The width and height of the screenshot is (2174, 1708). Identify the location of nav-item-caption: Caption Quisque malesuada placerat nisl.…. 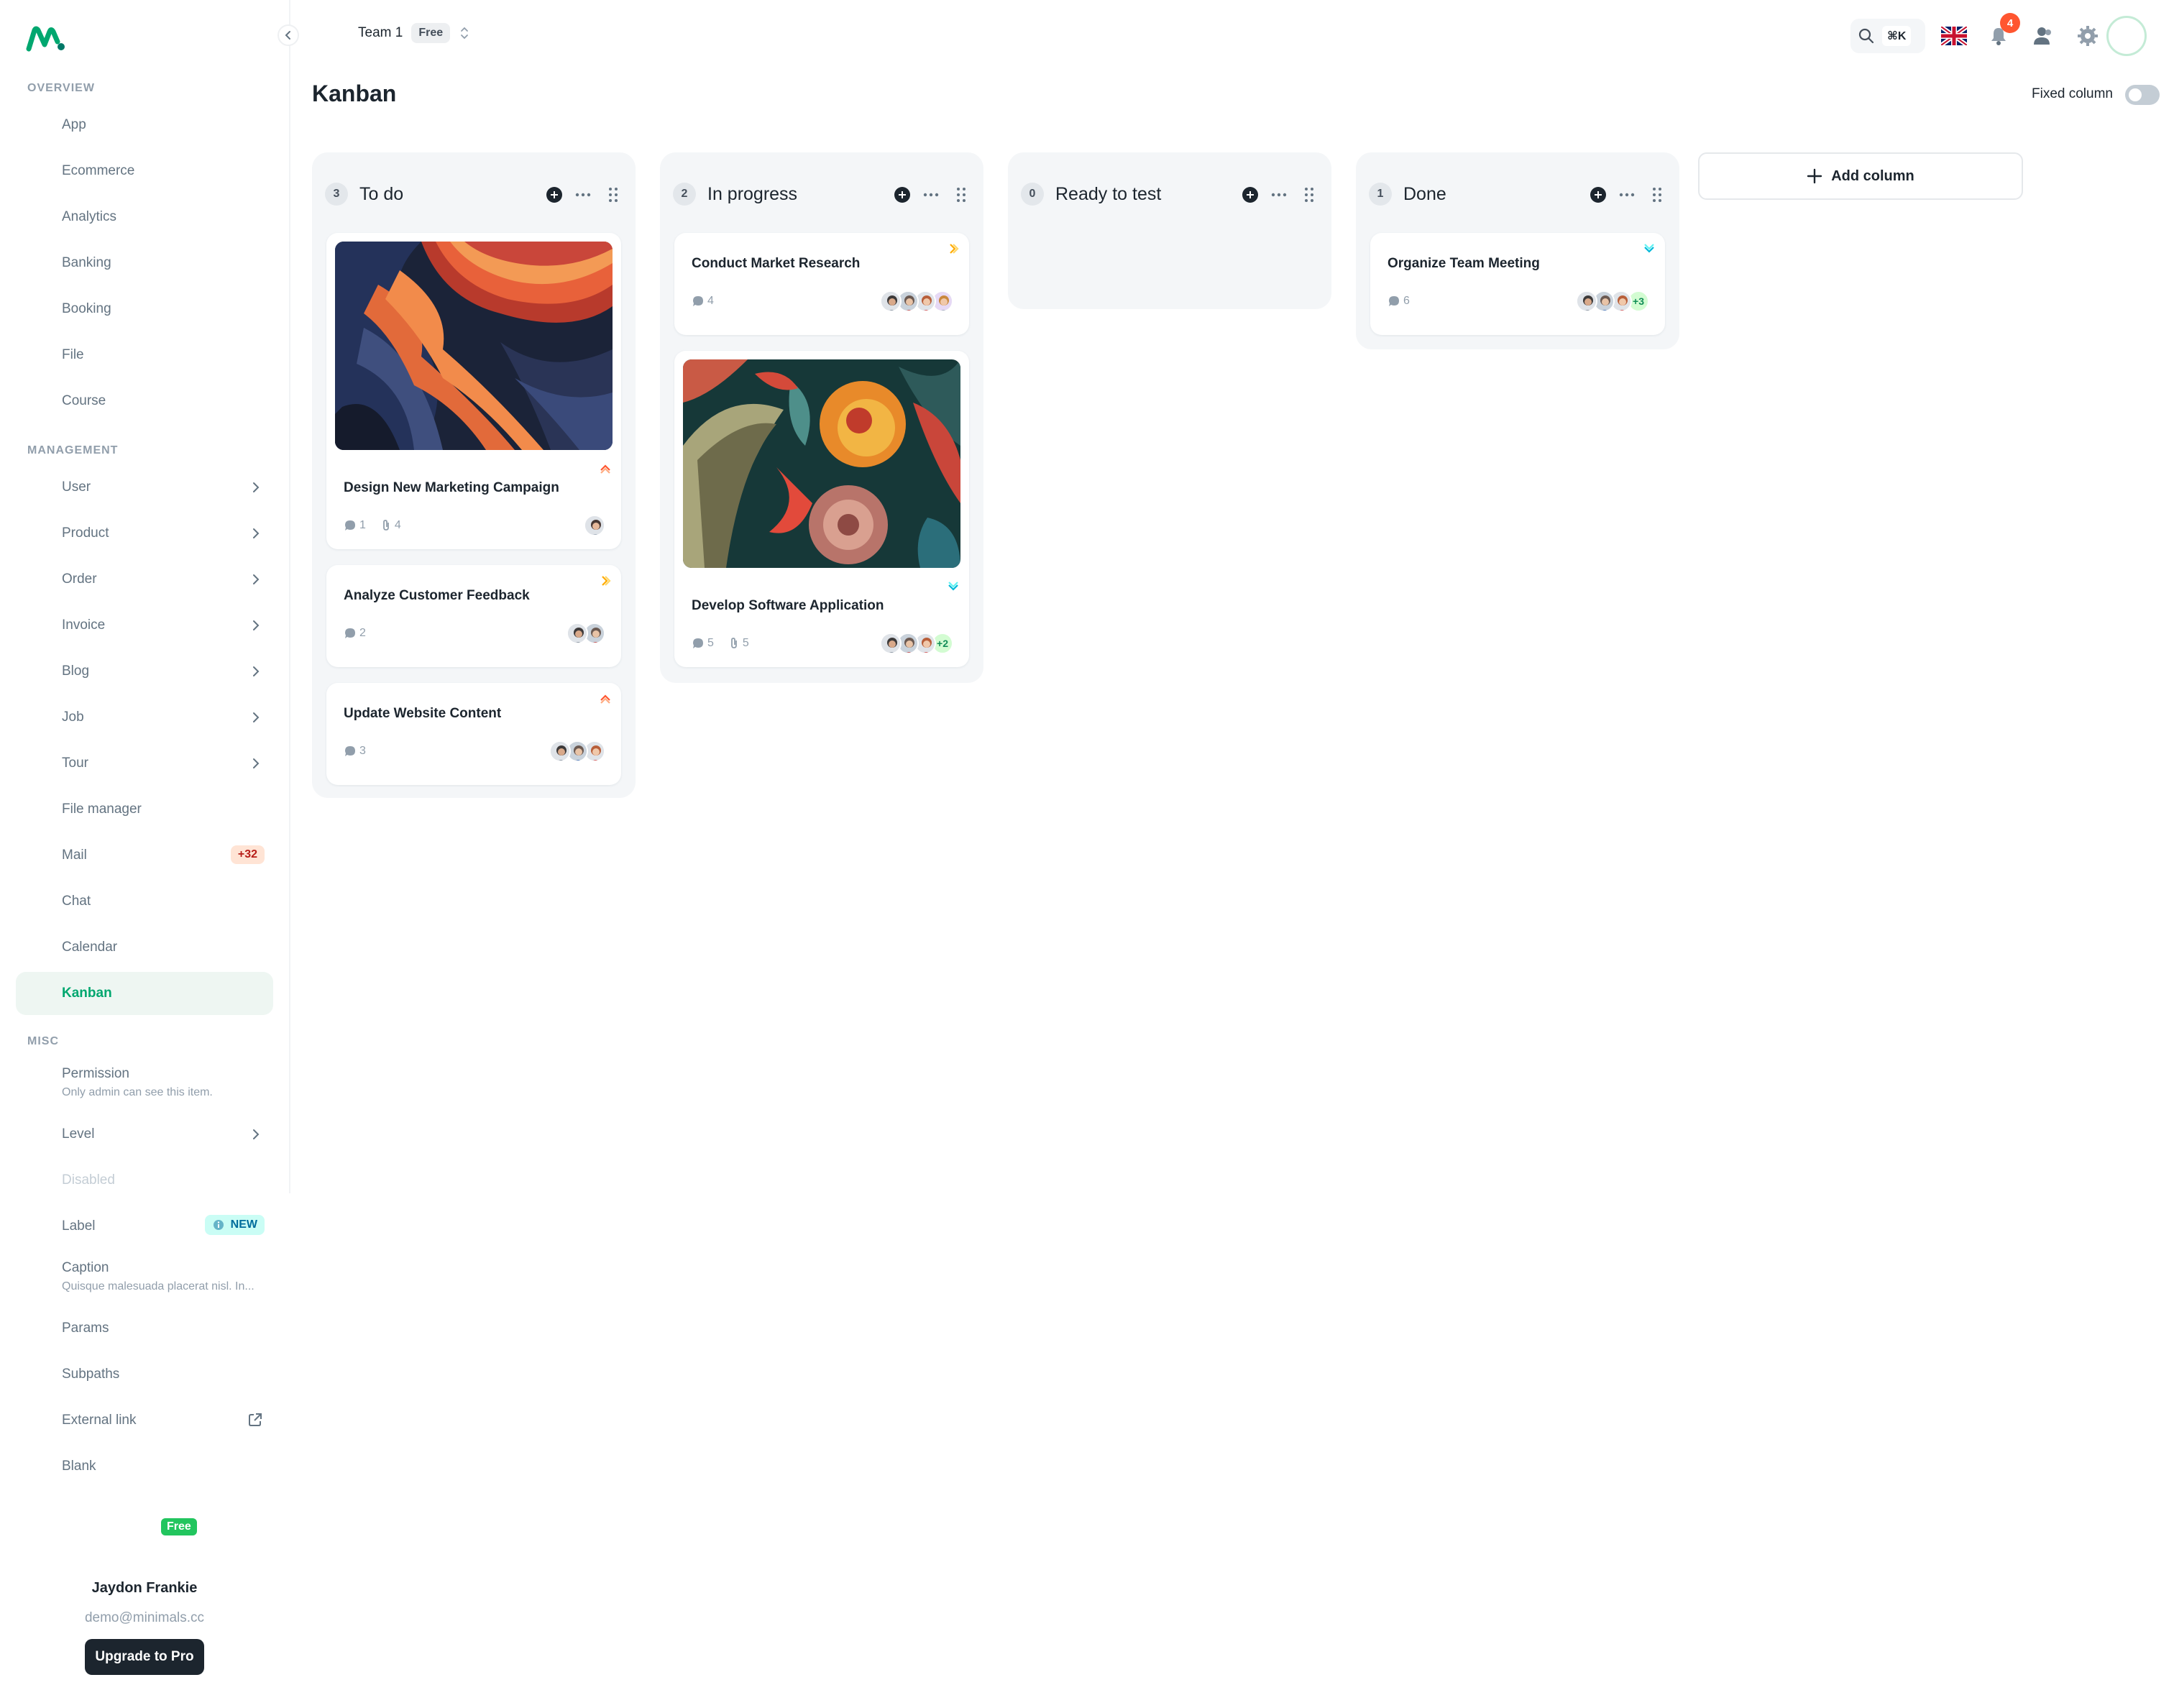
(144, 1277).